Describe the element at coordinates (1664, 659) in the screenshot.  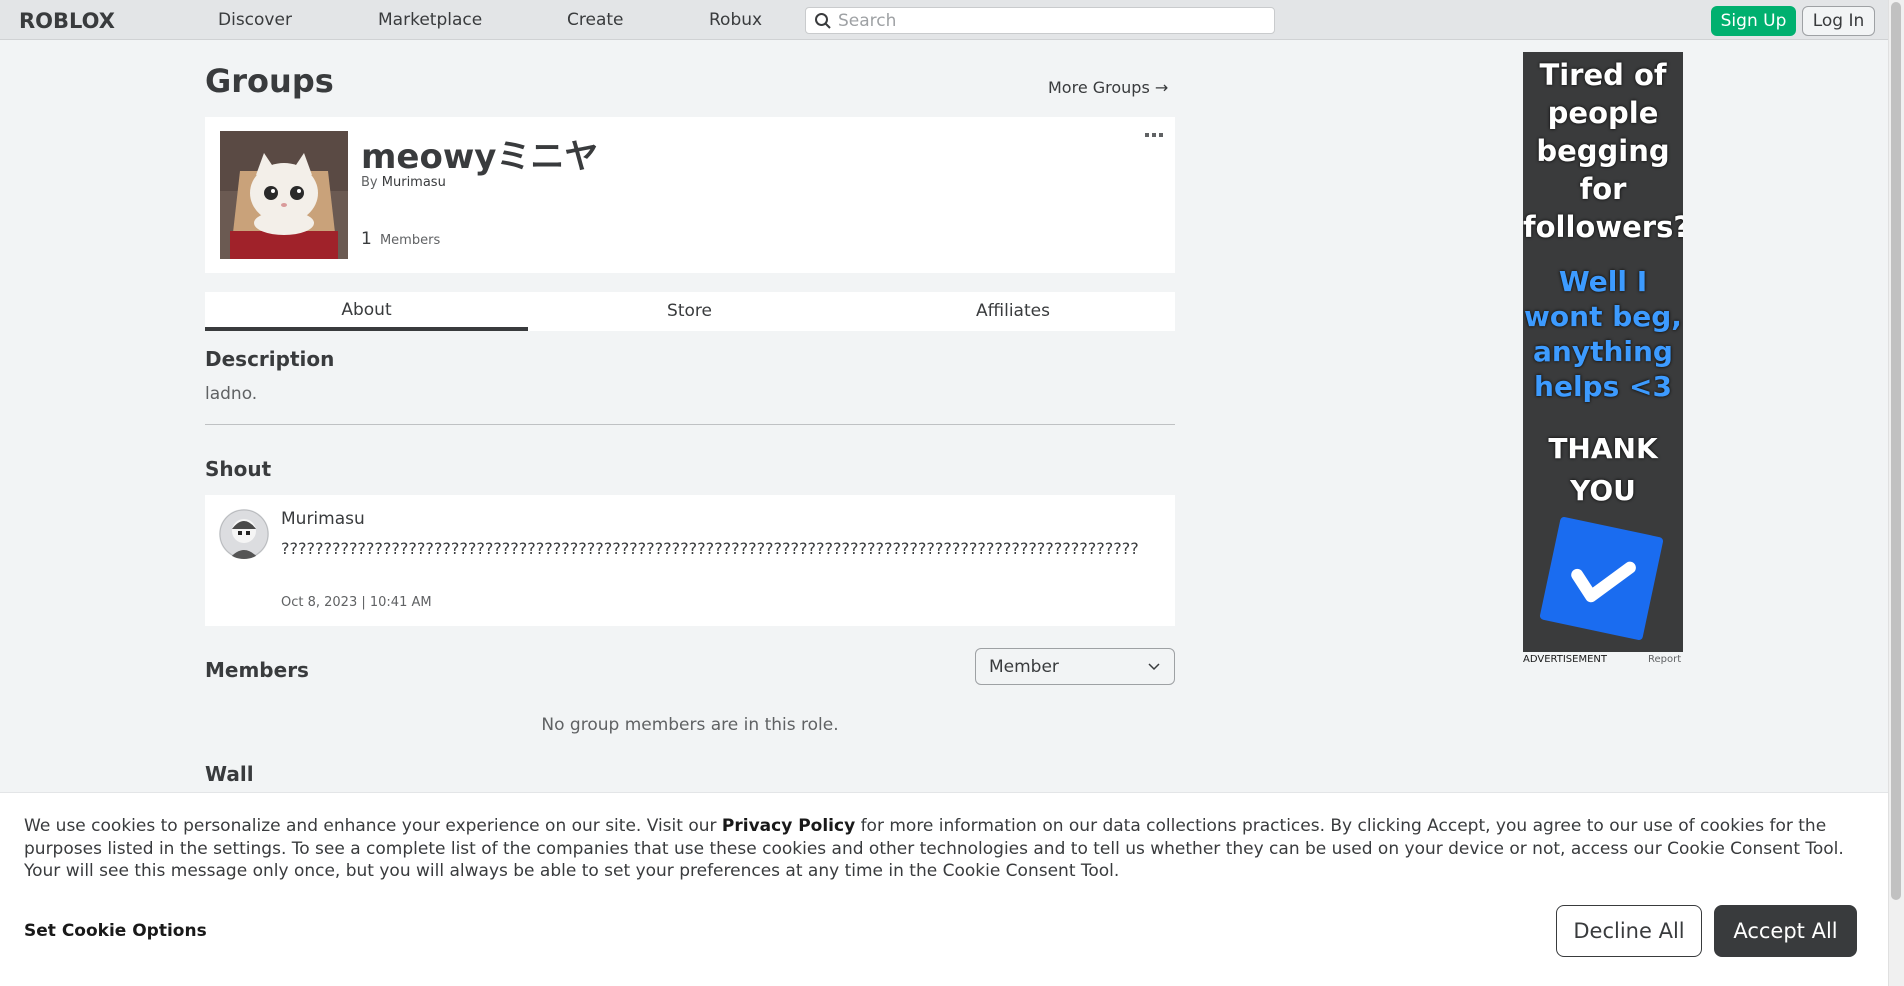
I see `ad-report-link: Report` at that location.